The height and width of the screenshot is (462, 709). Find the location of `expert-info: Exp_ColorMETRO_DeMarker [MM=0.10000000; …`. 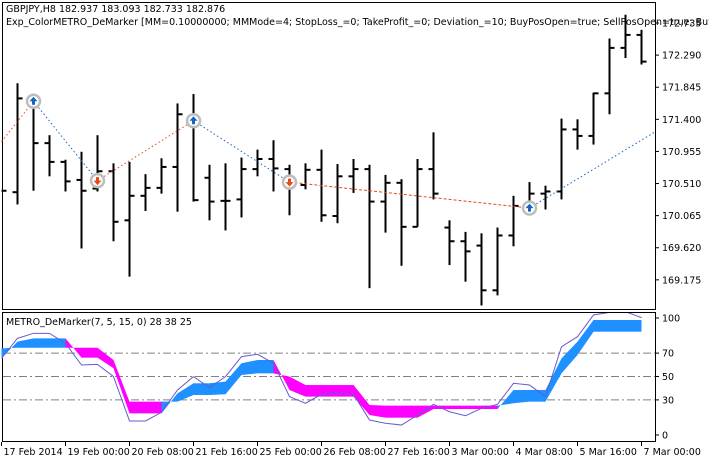

expert-info: Exp_ColorMETRO_DeMarker [MM=0.10000000; … is located at coordinates (357, 22).